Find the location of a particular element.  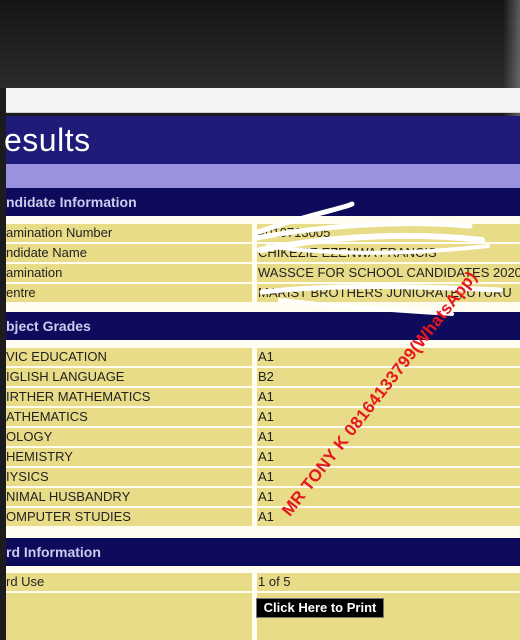

row-bottom-filler is located at coordinates (263, 631).